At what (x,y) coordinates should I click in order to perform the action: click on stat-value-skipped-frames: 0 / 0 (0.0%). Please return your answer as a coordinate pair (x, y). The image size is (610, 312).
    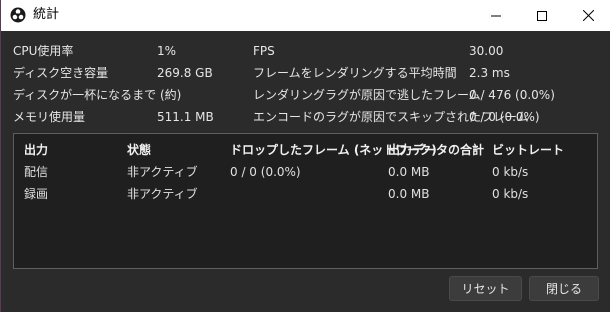
    Looking at the image, I should click on (504, 117).